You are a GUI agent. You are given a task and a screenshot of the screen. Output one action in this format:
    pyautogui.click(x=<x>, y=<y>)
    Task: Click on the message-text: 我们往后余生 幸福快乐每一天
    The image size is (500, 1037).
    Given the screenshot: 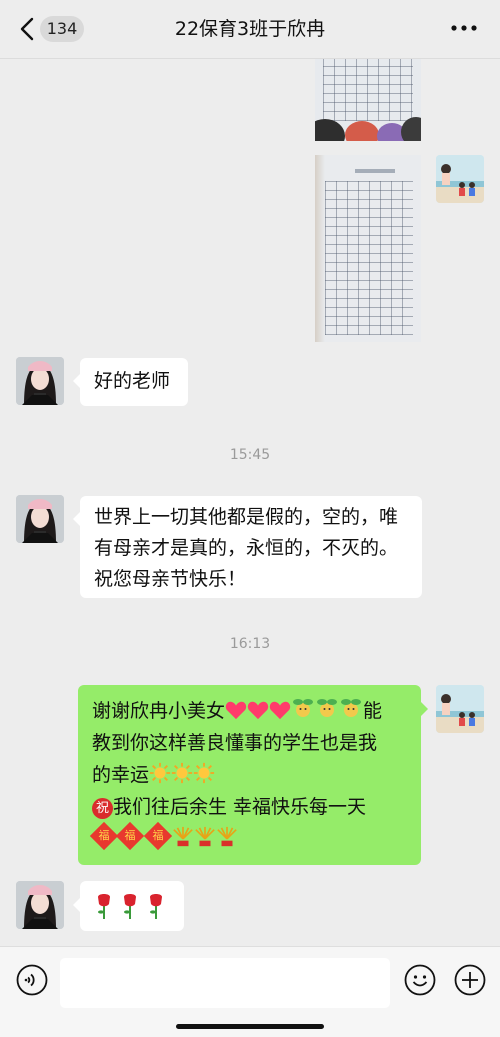 What is the action you would take?
    pyautogui.click(x=240, y=807)
    